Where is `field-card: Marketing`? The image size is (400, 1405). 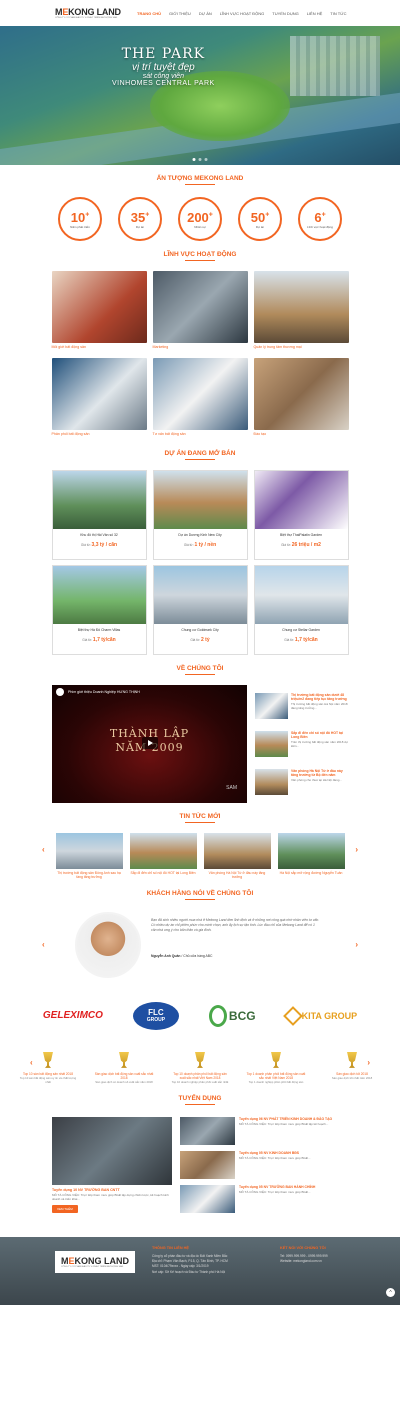 field-card: Marketing is located at coordinates (200, 312).